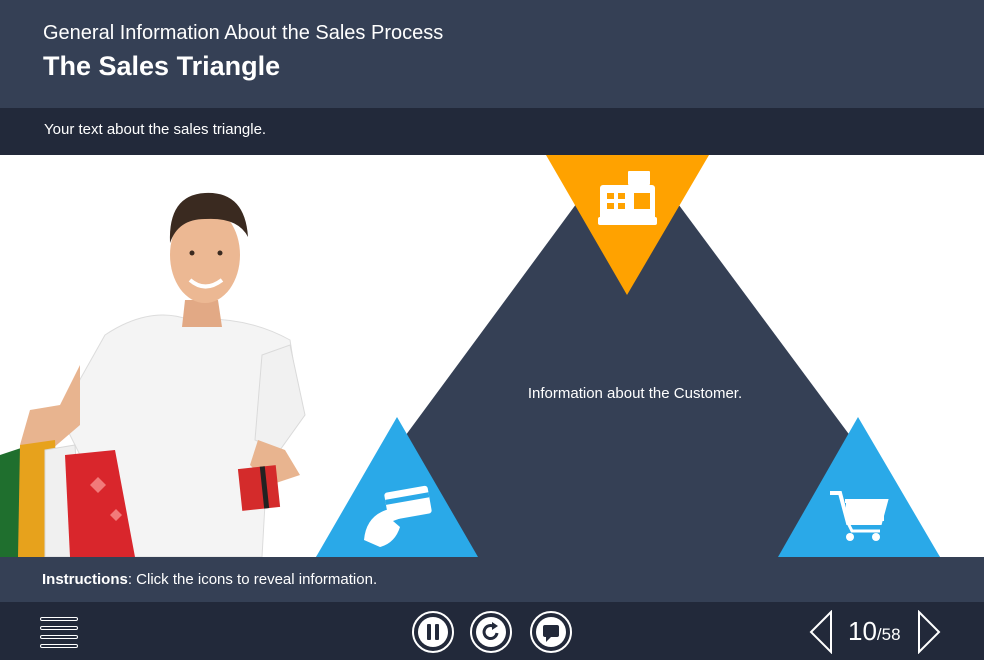 This screenshot has height=660, width=984. What do you see at coordinates (162, 66) in the screenshot?
I see `page-title: The Sales Triangle` at bounding box center [162, 66].